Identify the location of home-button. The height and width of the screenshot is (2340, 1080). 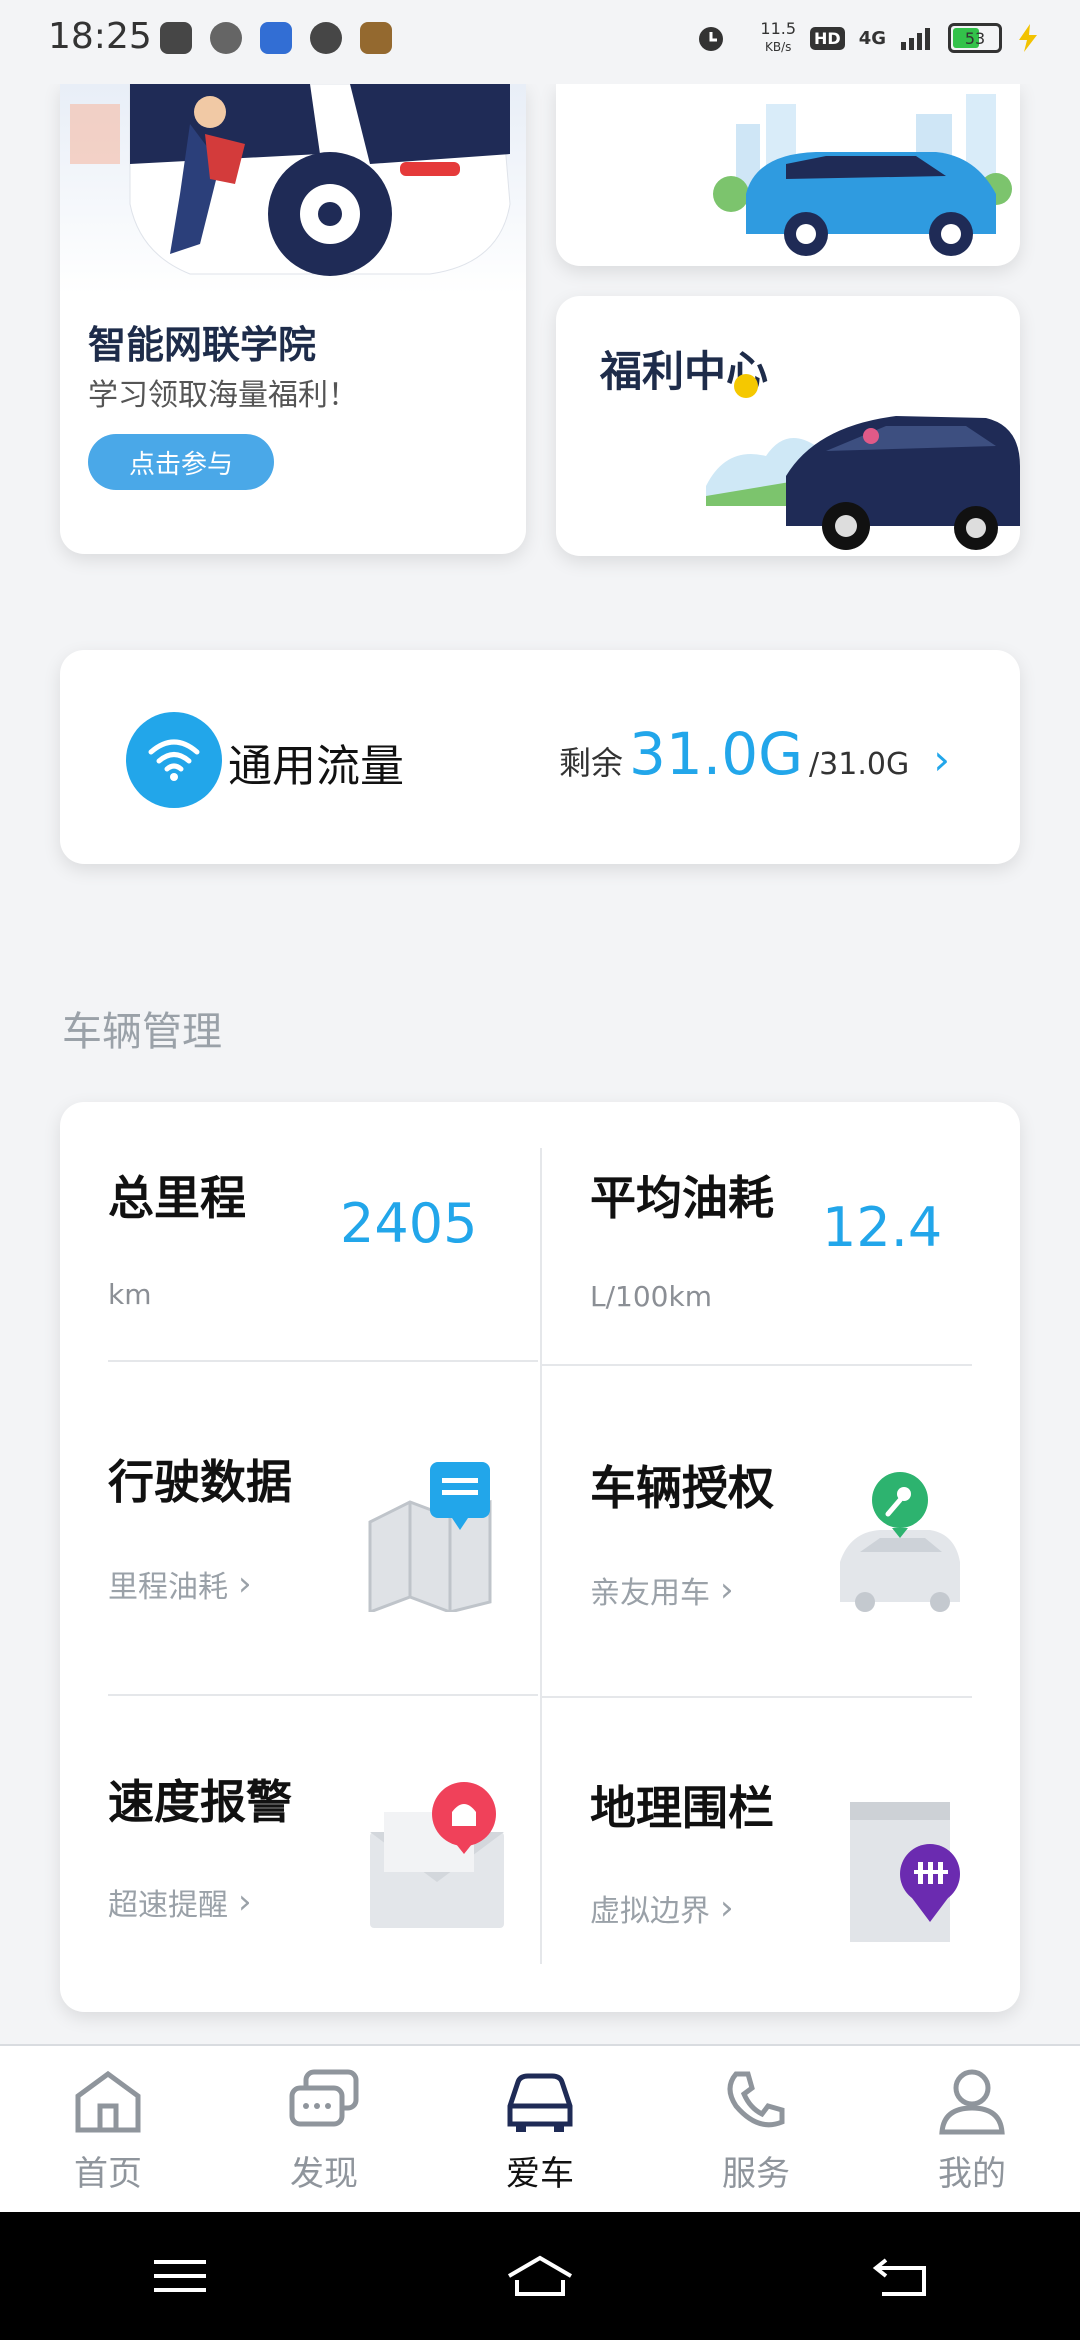
(540, 2276).